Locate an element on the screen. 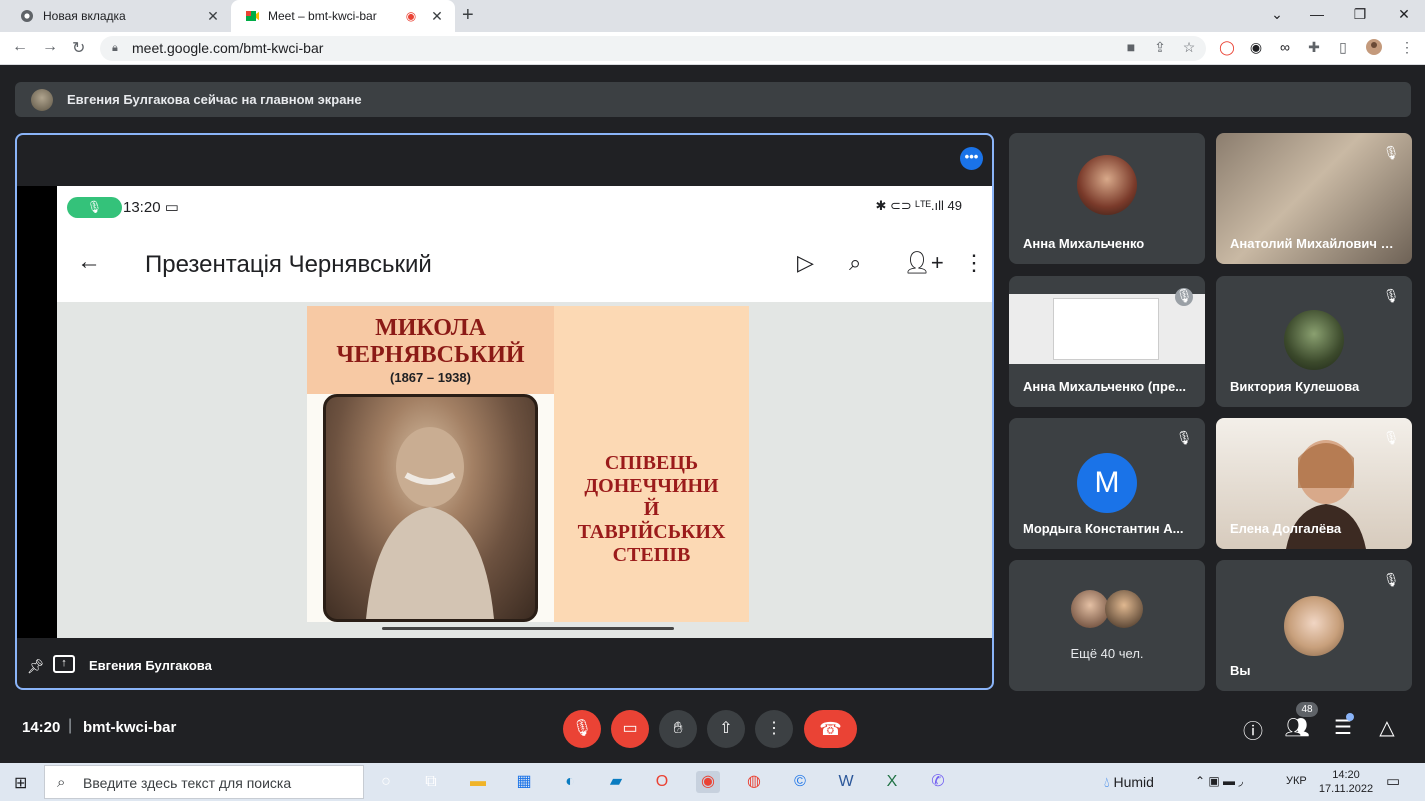 Image resolution: width=1425 pixels, height=801 pixels. file-explorer-icon: ▬ is located at coordinates (478, 782).